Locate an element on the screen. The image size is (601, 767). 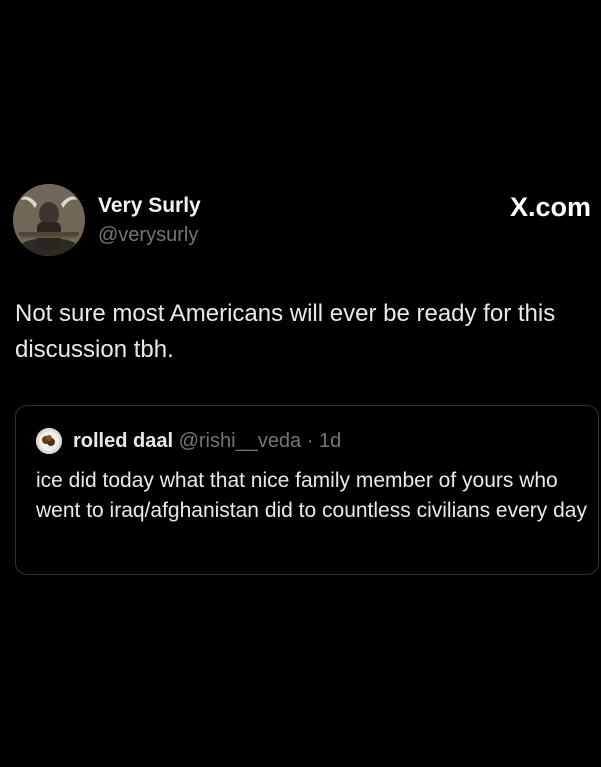
quote-header: rolled daal @rishi__veda · 1d is located at coordinates (207, 441).